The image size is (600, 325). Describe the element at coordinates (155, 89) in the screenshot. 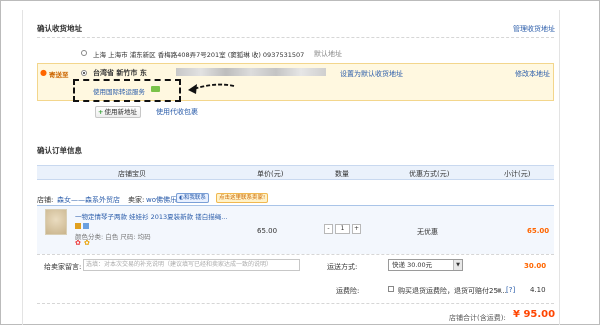

I see `tag-icon` at that location.